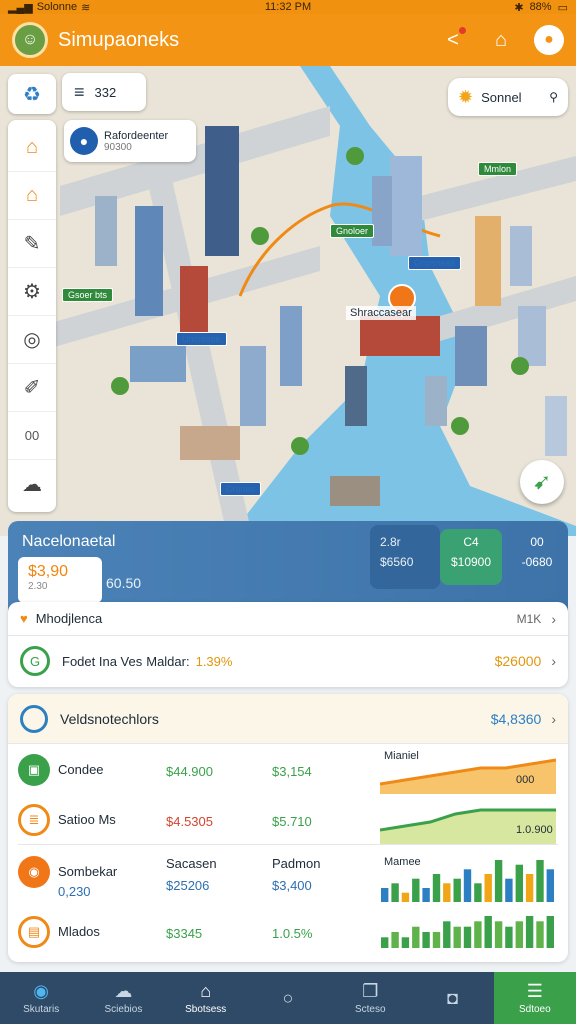 Image resolution: width=576 pixels, height=1024 pixels. Describe the element at coordinates (542, 482) in the screenshot. I see `locate-fab: ➹` at that location.